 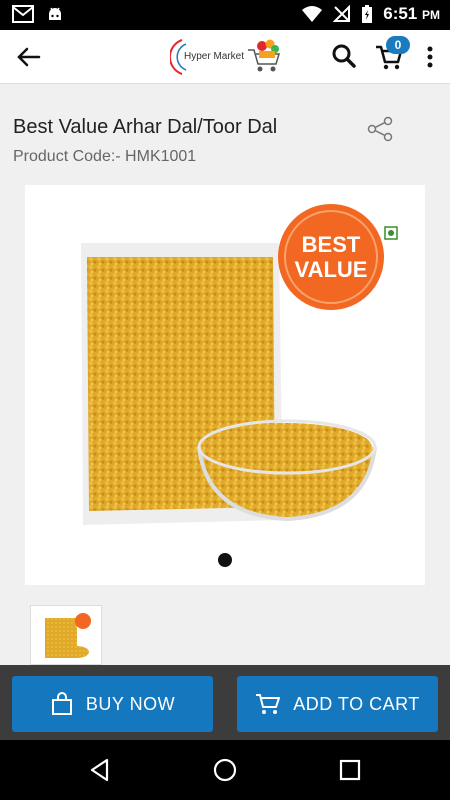 I want to click on shopping-bag-icon, so click(x=61, y=703).